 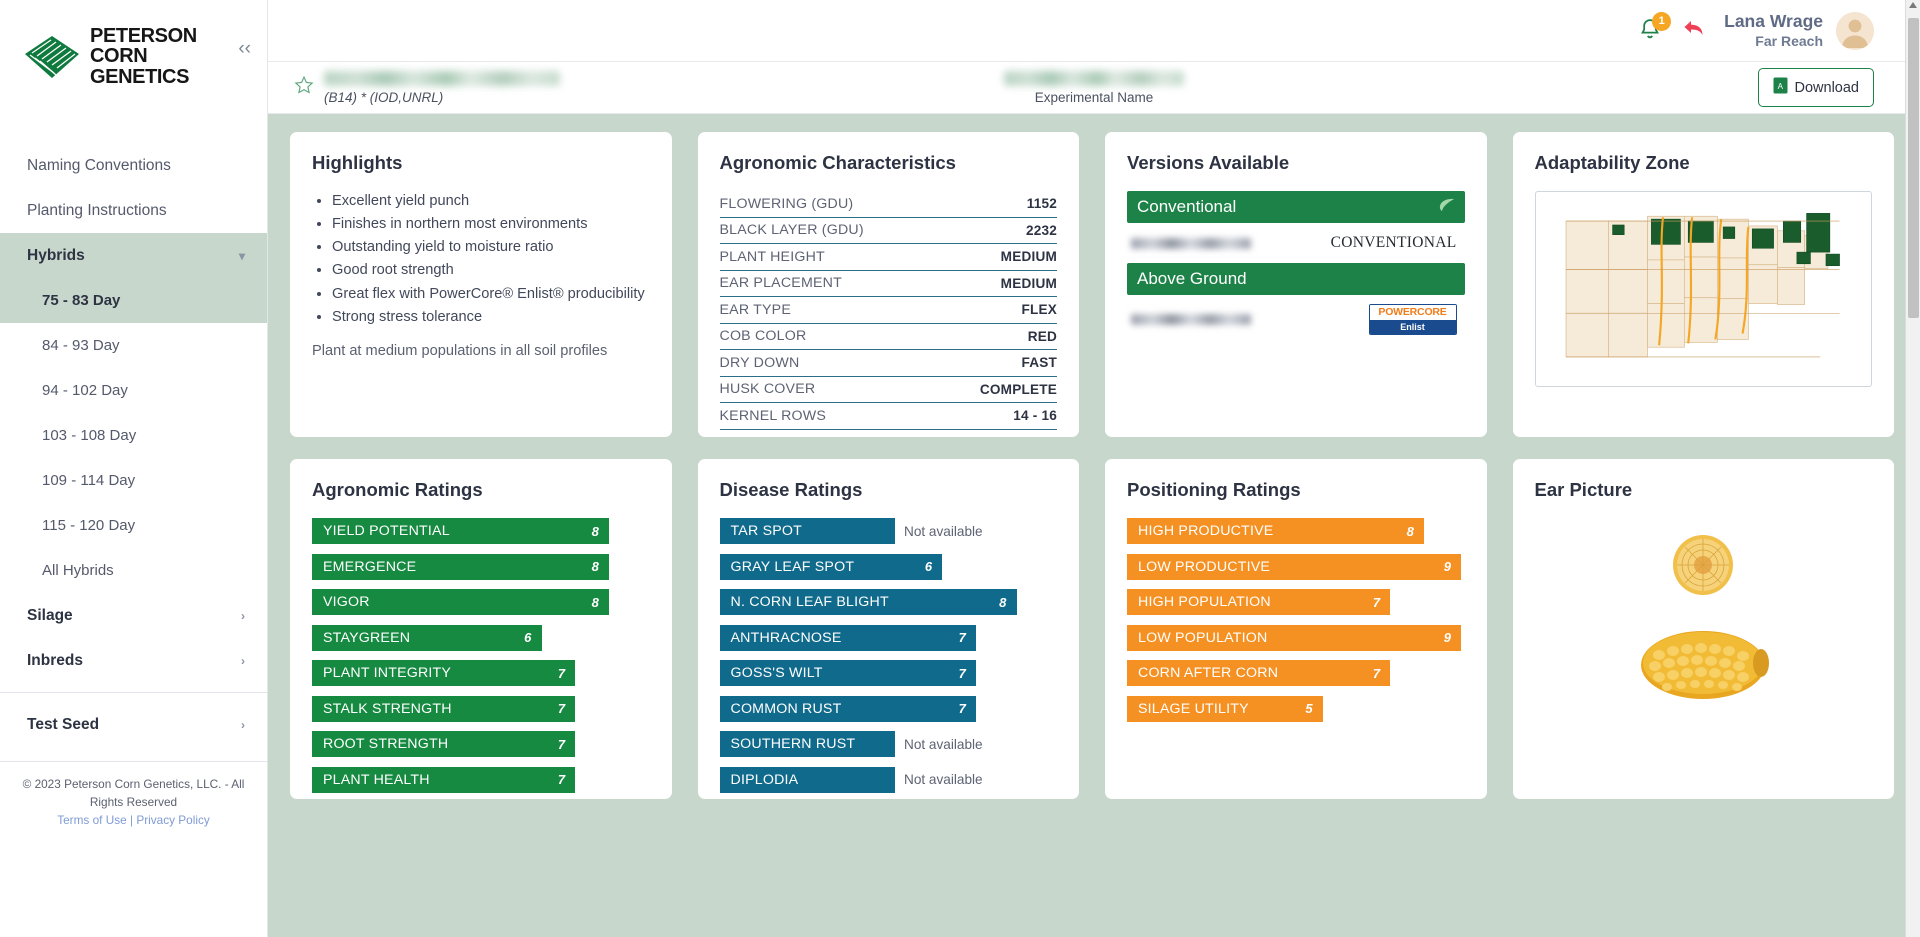 What do you see at coordinates (387, 673) in the screenshot?
I see `rating-label: PLANT INTEGRITY` at bounding box center [387, 673].